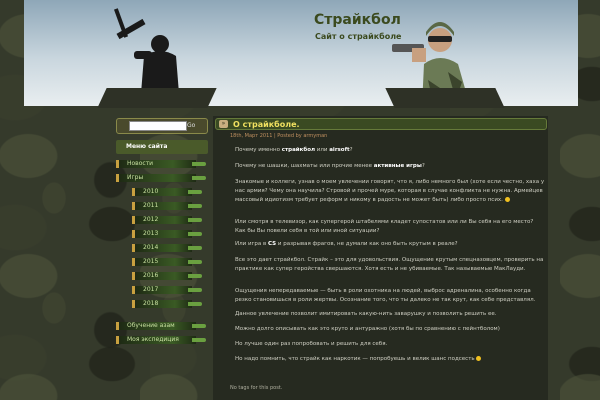  What do you see at coordinates (161, 326) in the screenshot?
I see `sidebar-item-training: Обучение азам` at bounding box center [161, 326].